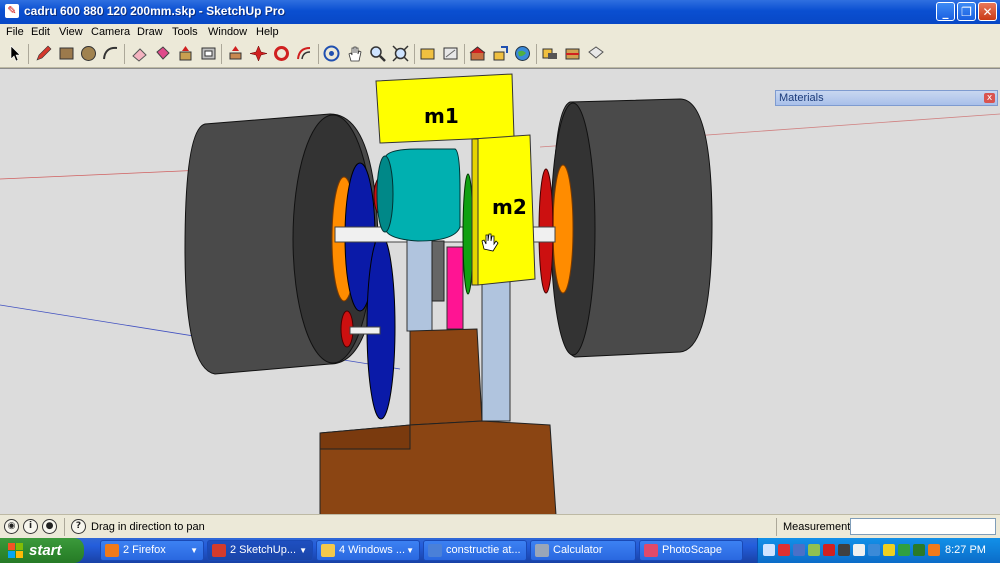 Image resolution: width=1000 pixels, height=563 pixels. I want to click on credits-icon: i, so click(30, 526).